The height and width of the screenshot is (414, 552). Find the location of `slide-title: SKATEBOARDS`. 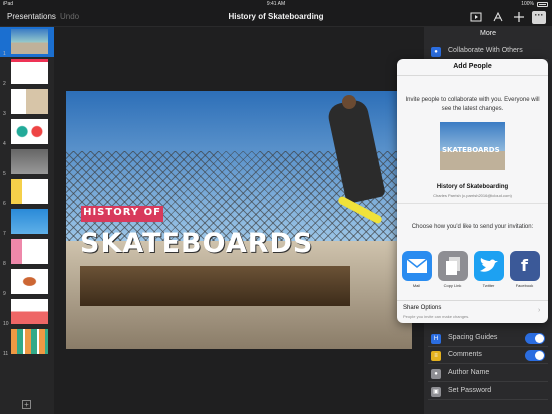

slide-title: SKATEBOARDS is located at coordinates (196, 243).